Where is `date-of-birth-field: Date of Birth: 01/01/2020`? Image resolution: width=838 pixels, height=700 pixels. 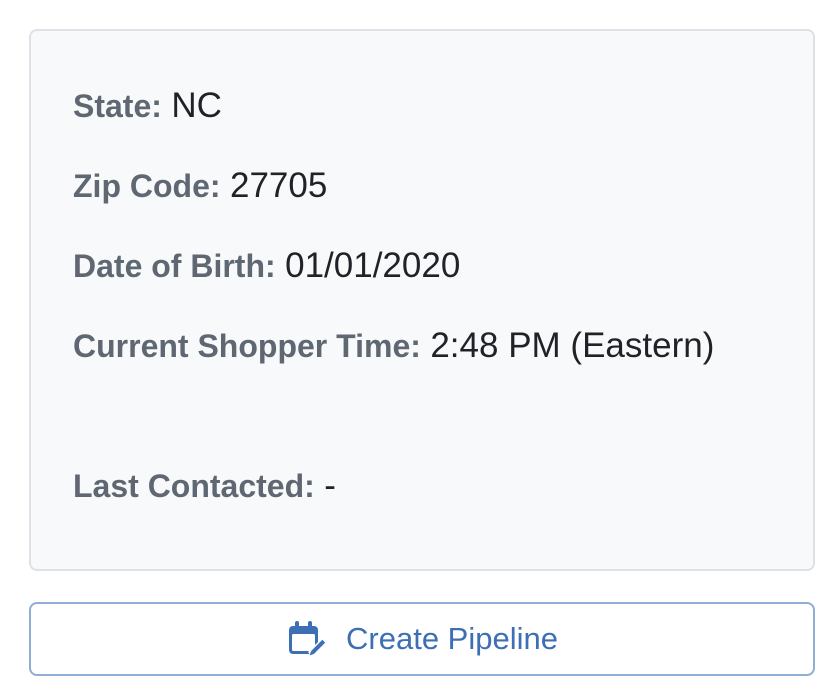 date-of-birth-field: Date of Birth: 01/01/2020 is located at coordinates (423, 266).